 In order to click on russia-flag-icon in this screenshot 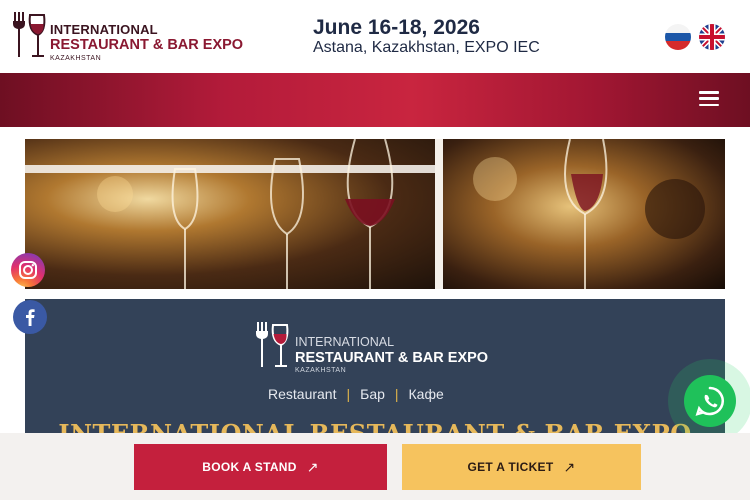, I will do `click(678, 37)`.